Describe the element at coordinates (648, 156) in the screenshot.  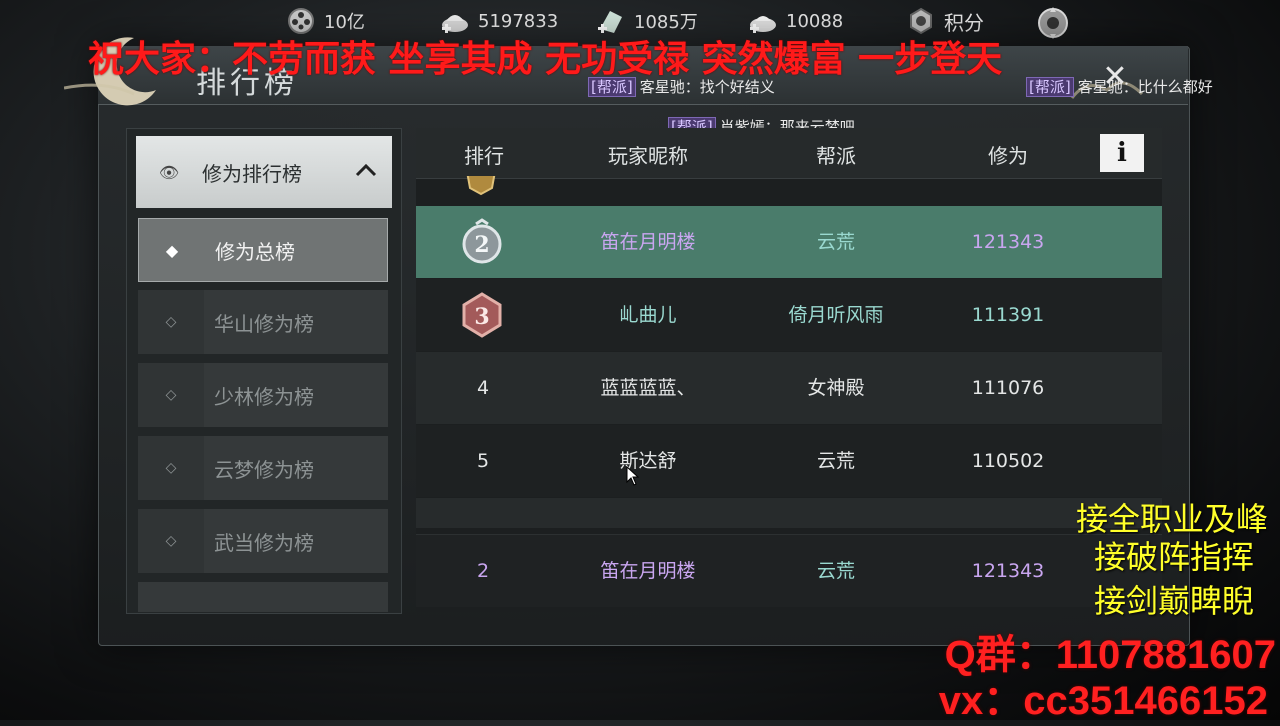
I see `column-header-name: 玩家昵称` at that location.